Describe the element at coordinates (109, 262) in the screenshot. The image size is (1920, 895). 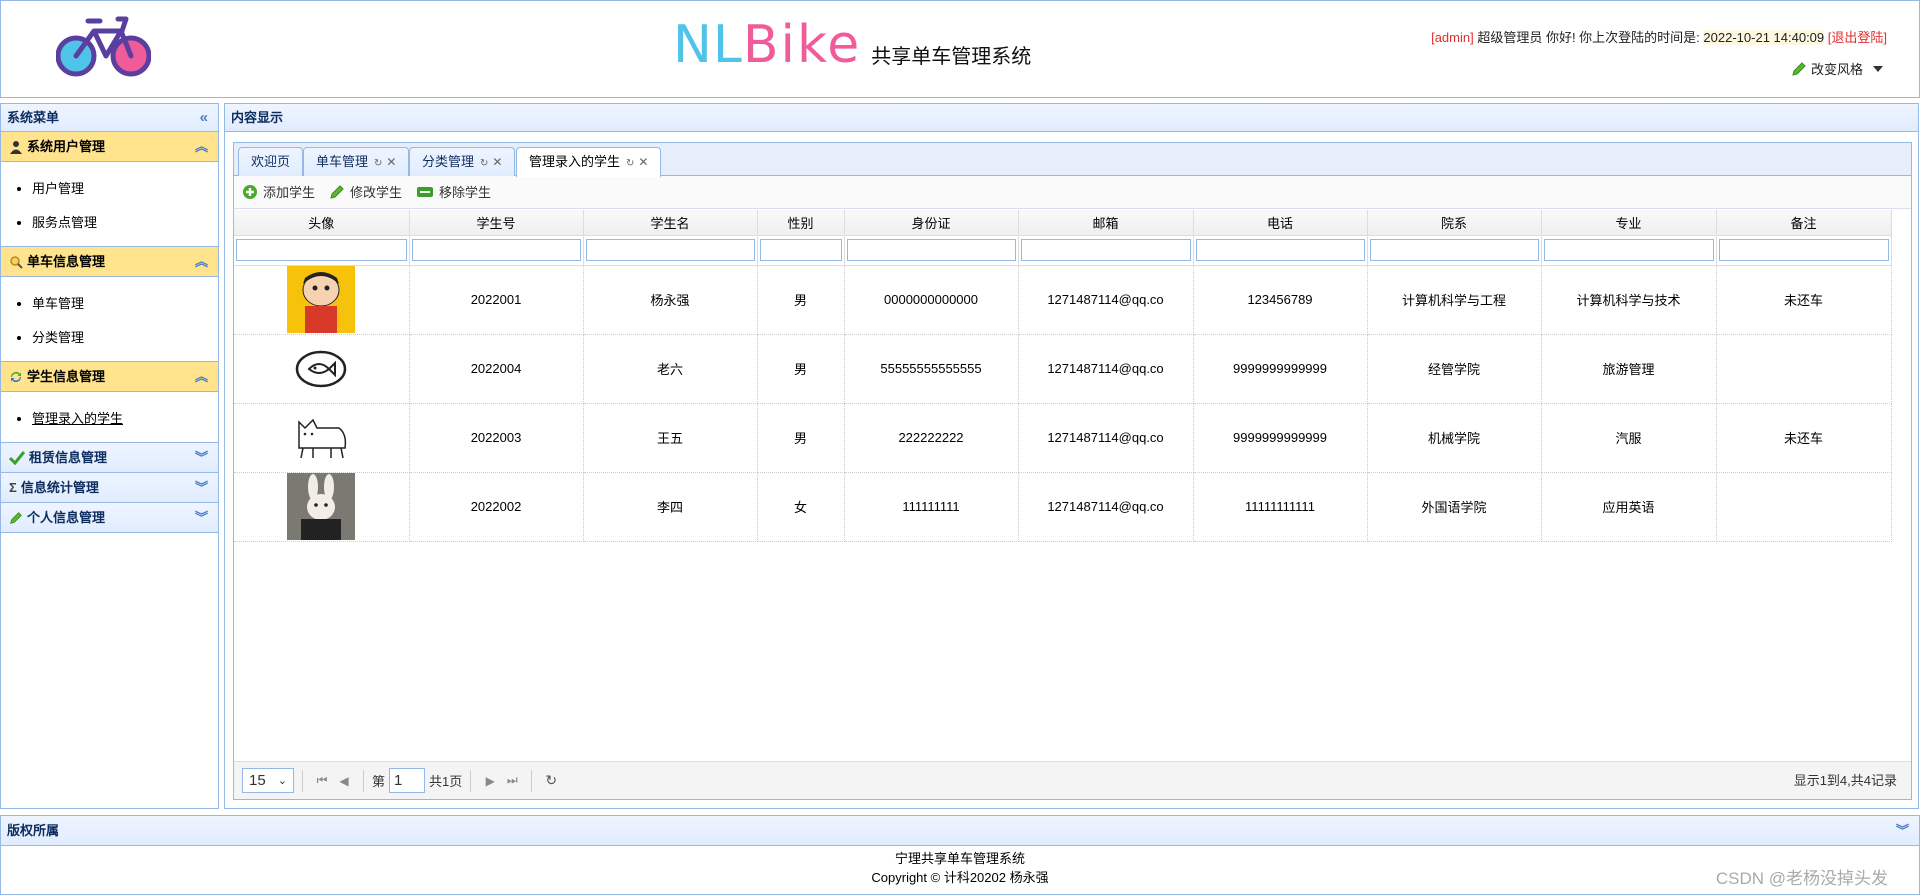
I see `sidebar-group-bike-info: 单车信息管理 ︽` at that location.